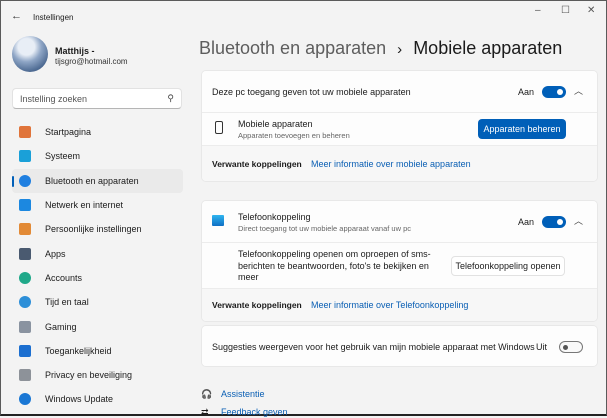 The image size is (607, 418). I want to click on mobile-devices-subtitle: Apparaten toevoegen en beheren, so click(294, 135).